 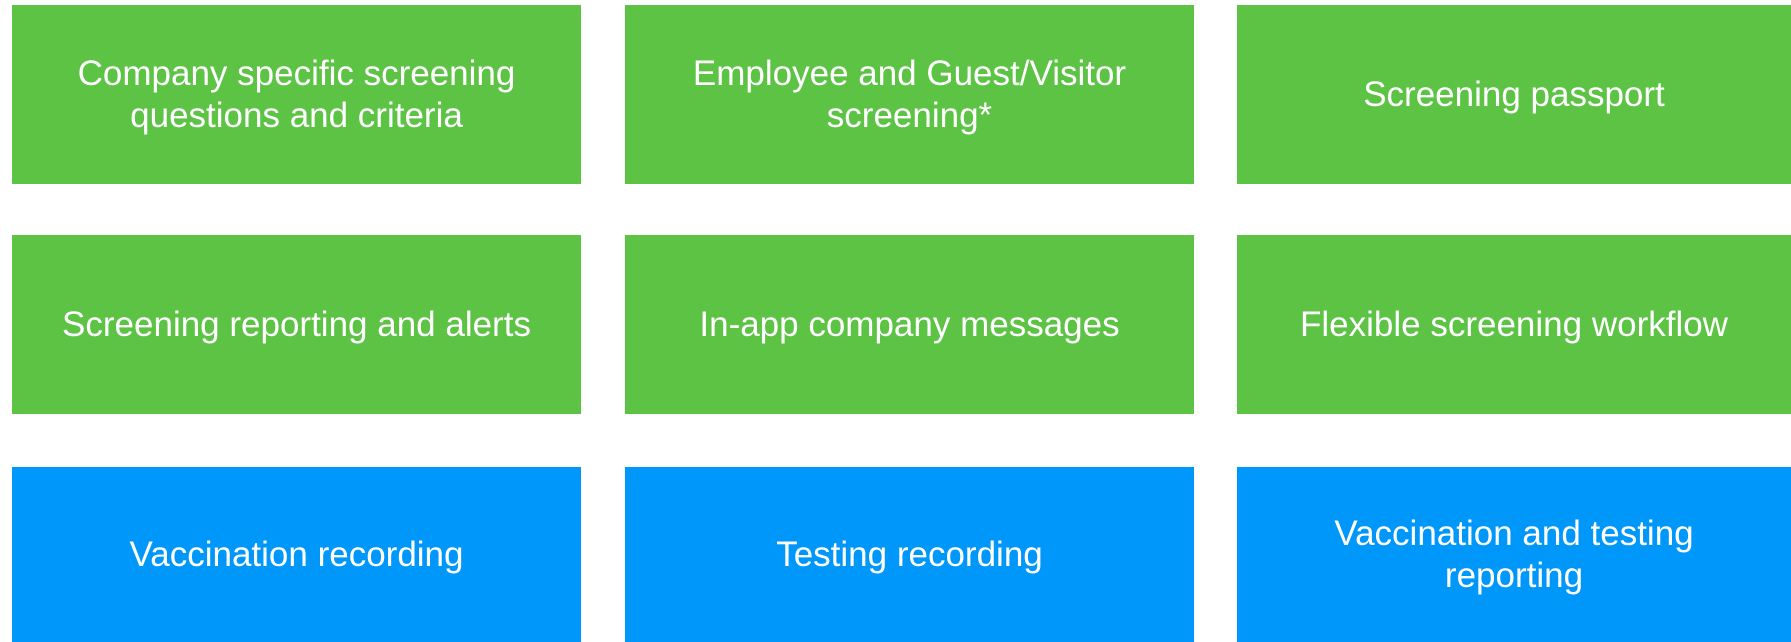 I want to click on feature-tile-label: Flexible screening workflow, so click(x=1514, y=324).